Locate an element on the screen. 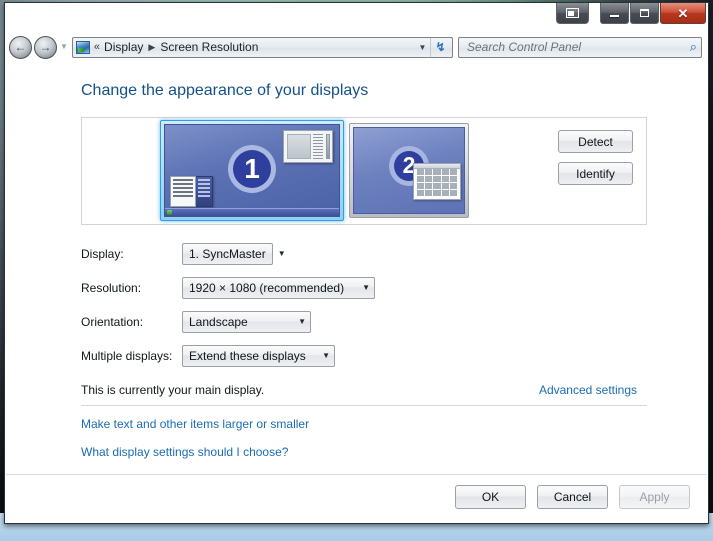 This screenshot has height=541, width=713. window-titlebar: ✕ is located at coordinates (356, 17).